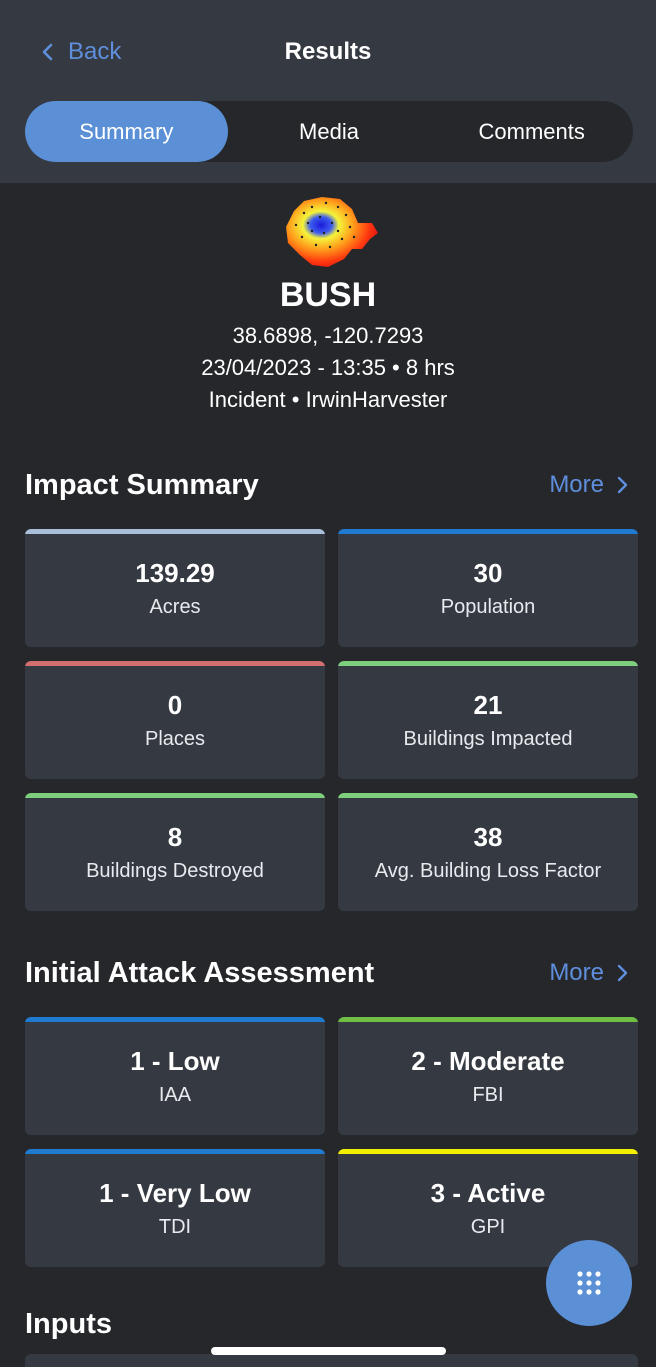 The height and width of the screenshot is (1367, 656). Describe the element at coordinates (328, 335) in the screenshot. I see `incident-coordinates: 38.6898, -120.7293` at that location.